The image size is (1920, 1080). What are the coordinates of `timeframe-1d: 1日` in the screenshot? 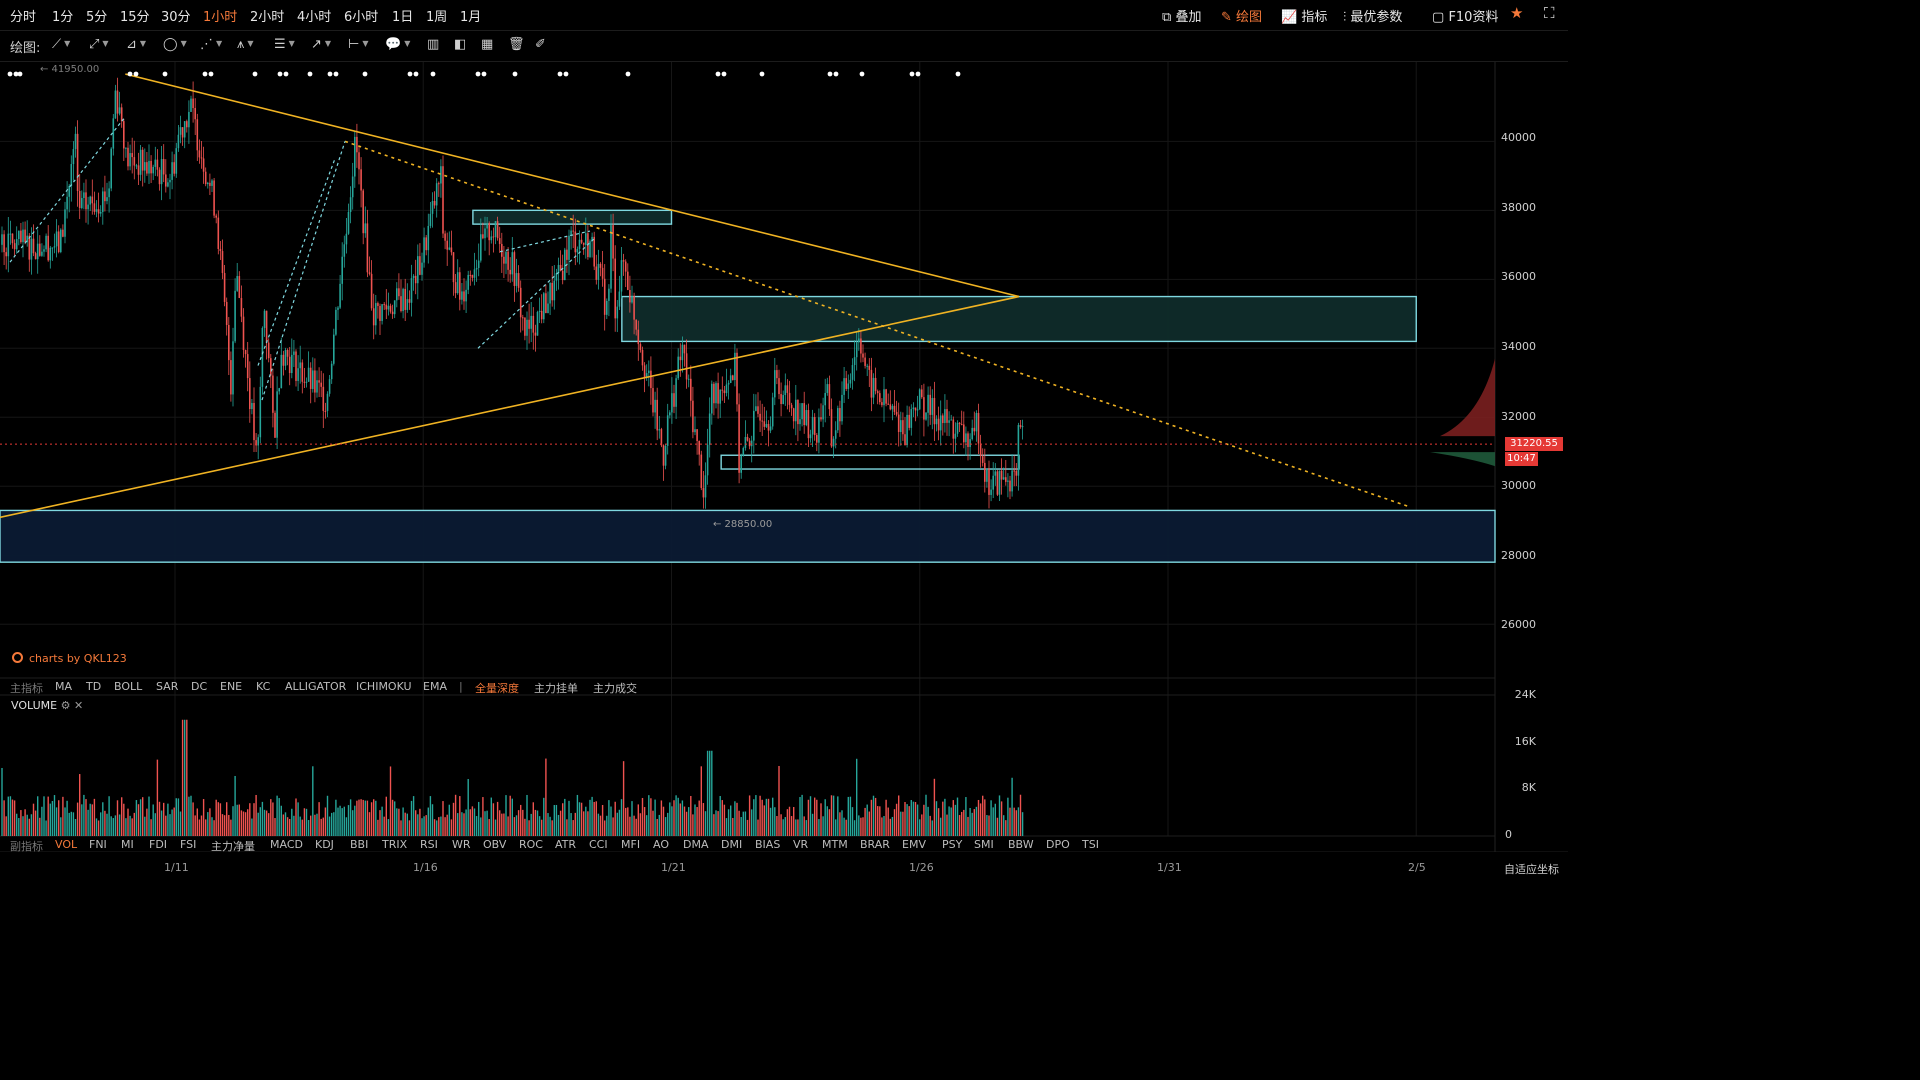 It's located at (402, 15).